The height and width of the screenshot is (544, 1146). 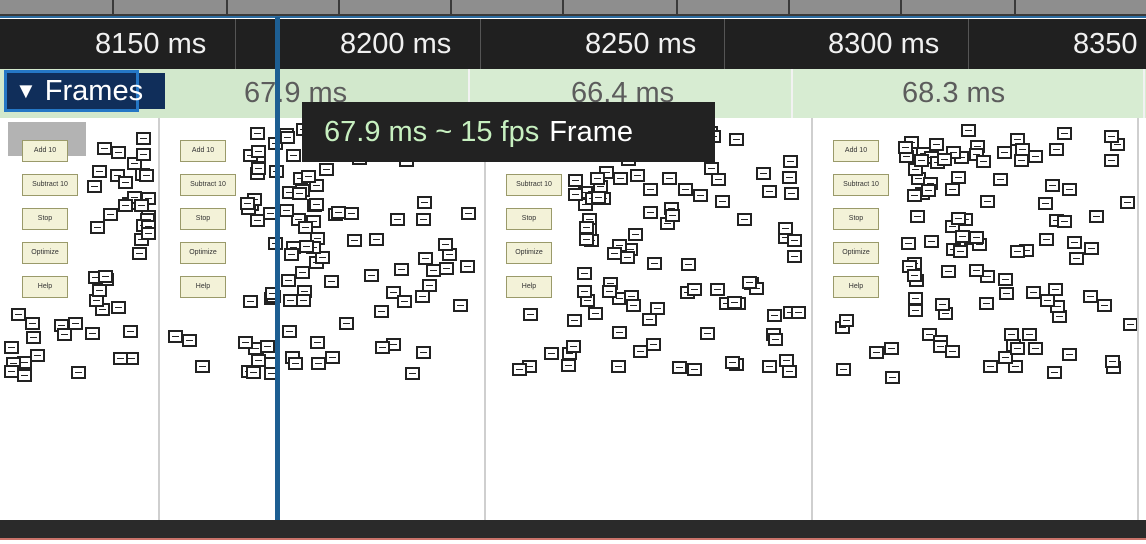 What do you see at coordinates (573, 44) in the screenshot?
I see `time-ruler: 8150 ms 8200 ms 8250 ms 8300 ms 8350` at bounding box center [573, 44].